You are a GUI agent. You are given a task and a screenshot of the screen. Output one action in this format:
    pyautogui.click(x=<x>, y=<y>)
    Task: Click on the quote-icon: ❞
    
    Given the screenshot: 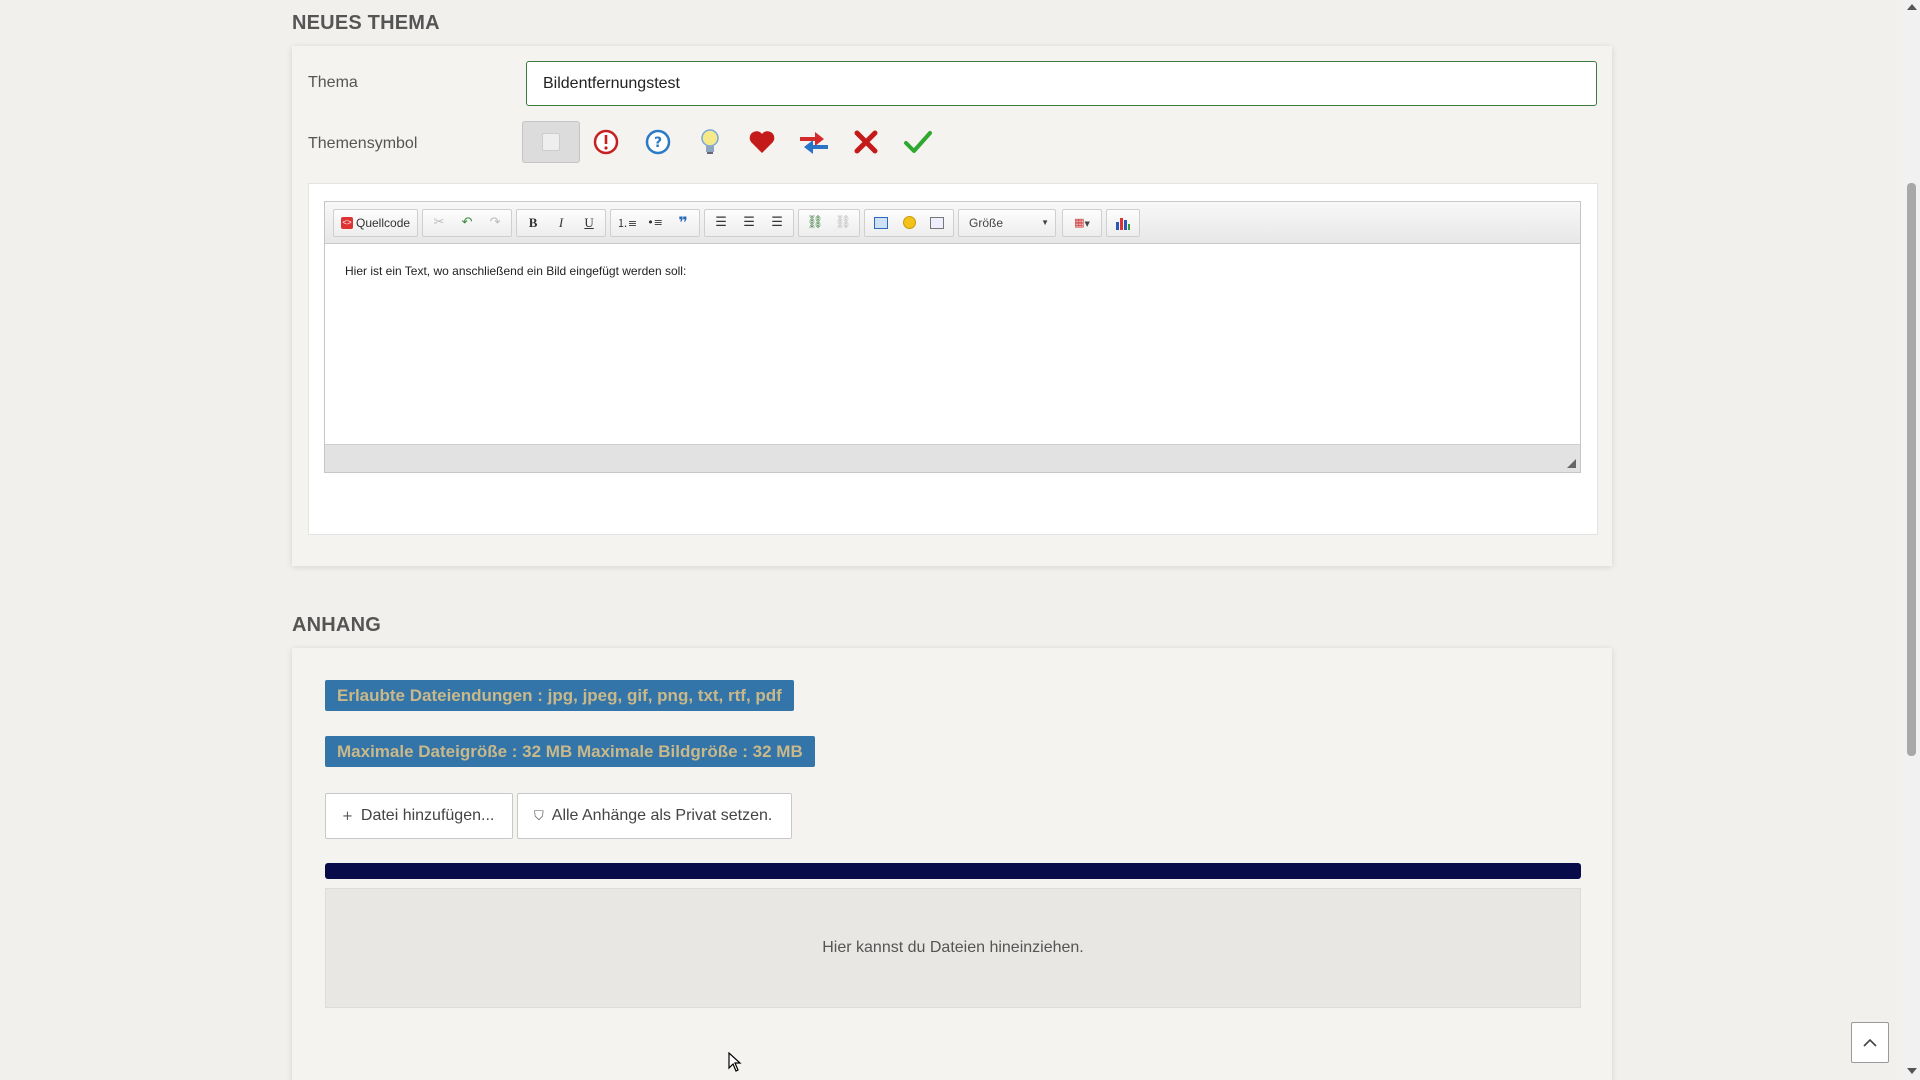 What is the action you would take?
    pyautogui.click(x=683, y=222)
    